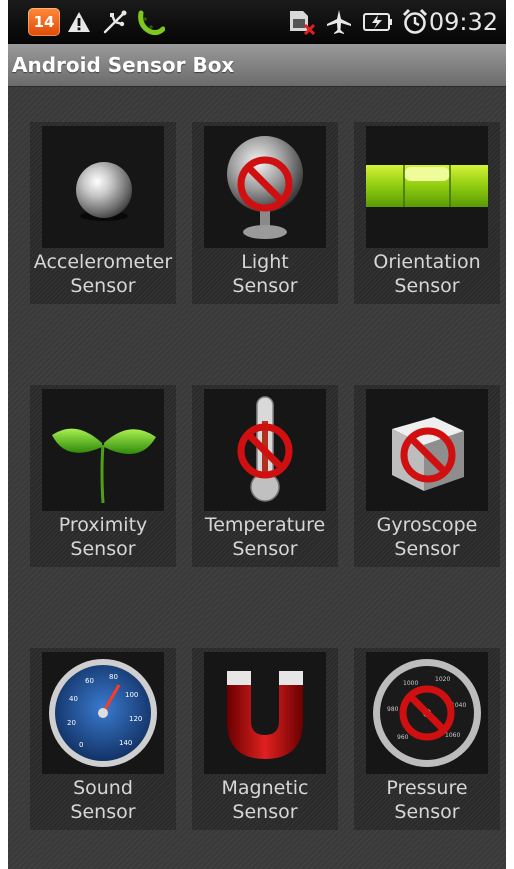 The image size is (514, 869). What do you see at coordinates (81, 745) in the screenshot?
I see `gauge-tick-label: 0` at bounding box center [81, 745].